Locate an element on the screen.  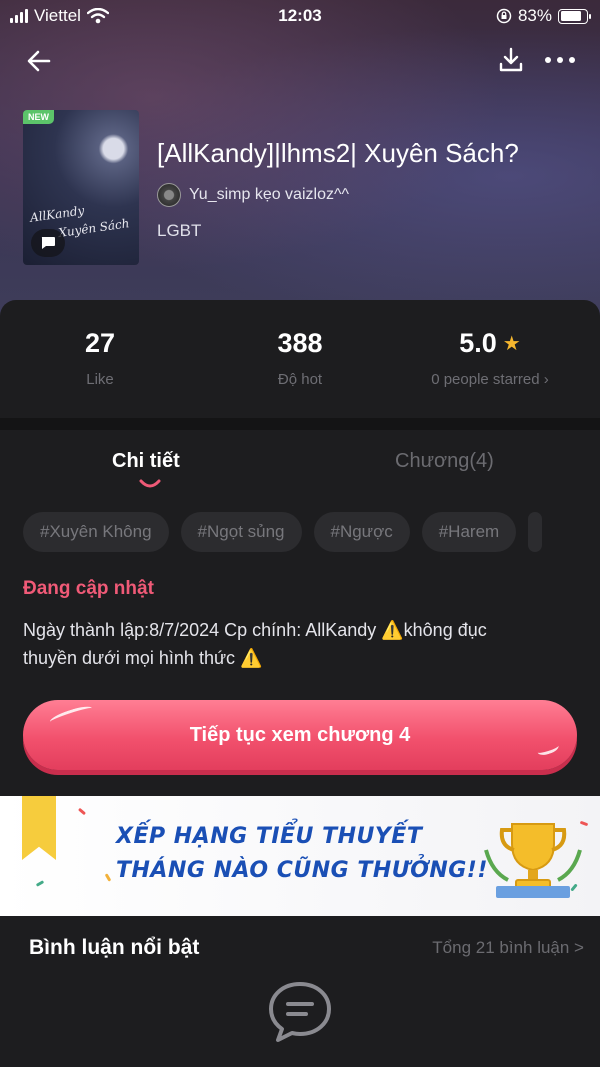
battery-percent: 83% is located at coordinates (534, 15).